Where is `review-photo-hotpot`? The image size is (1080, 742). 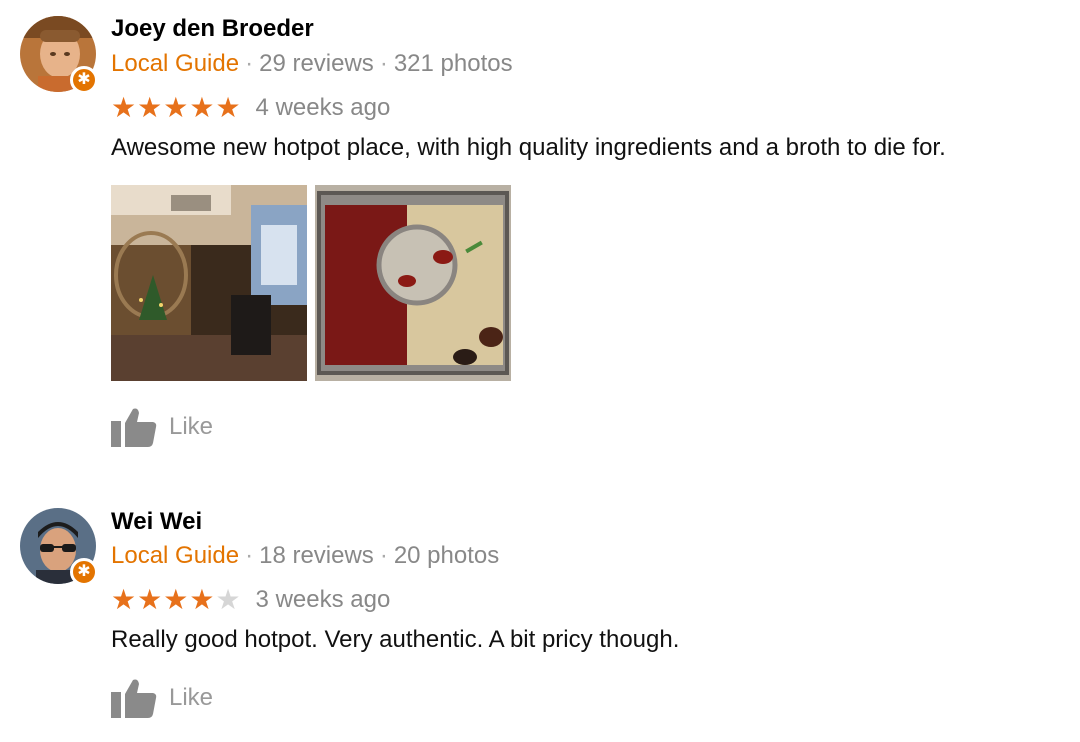
review-photo-hotpot is located at coordinates (413, 283).